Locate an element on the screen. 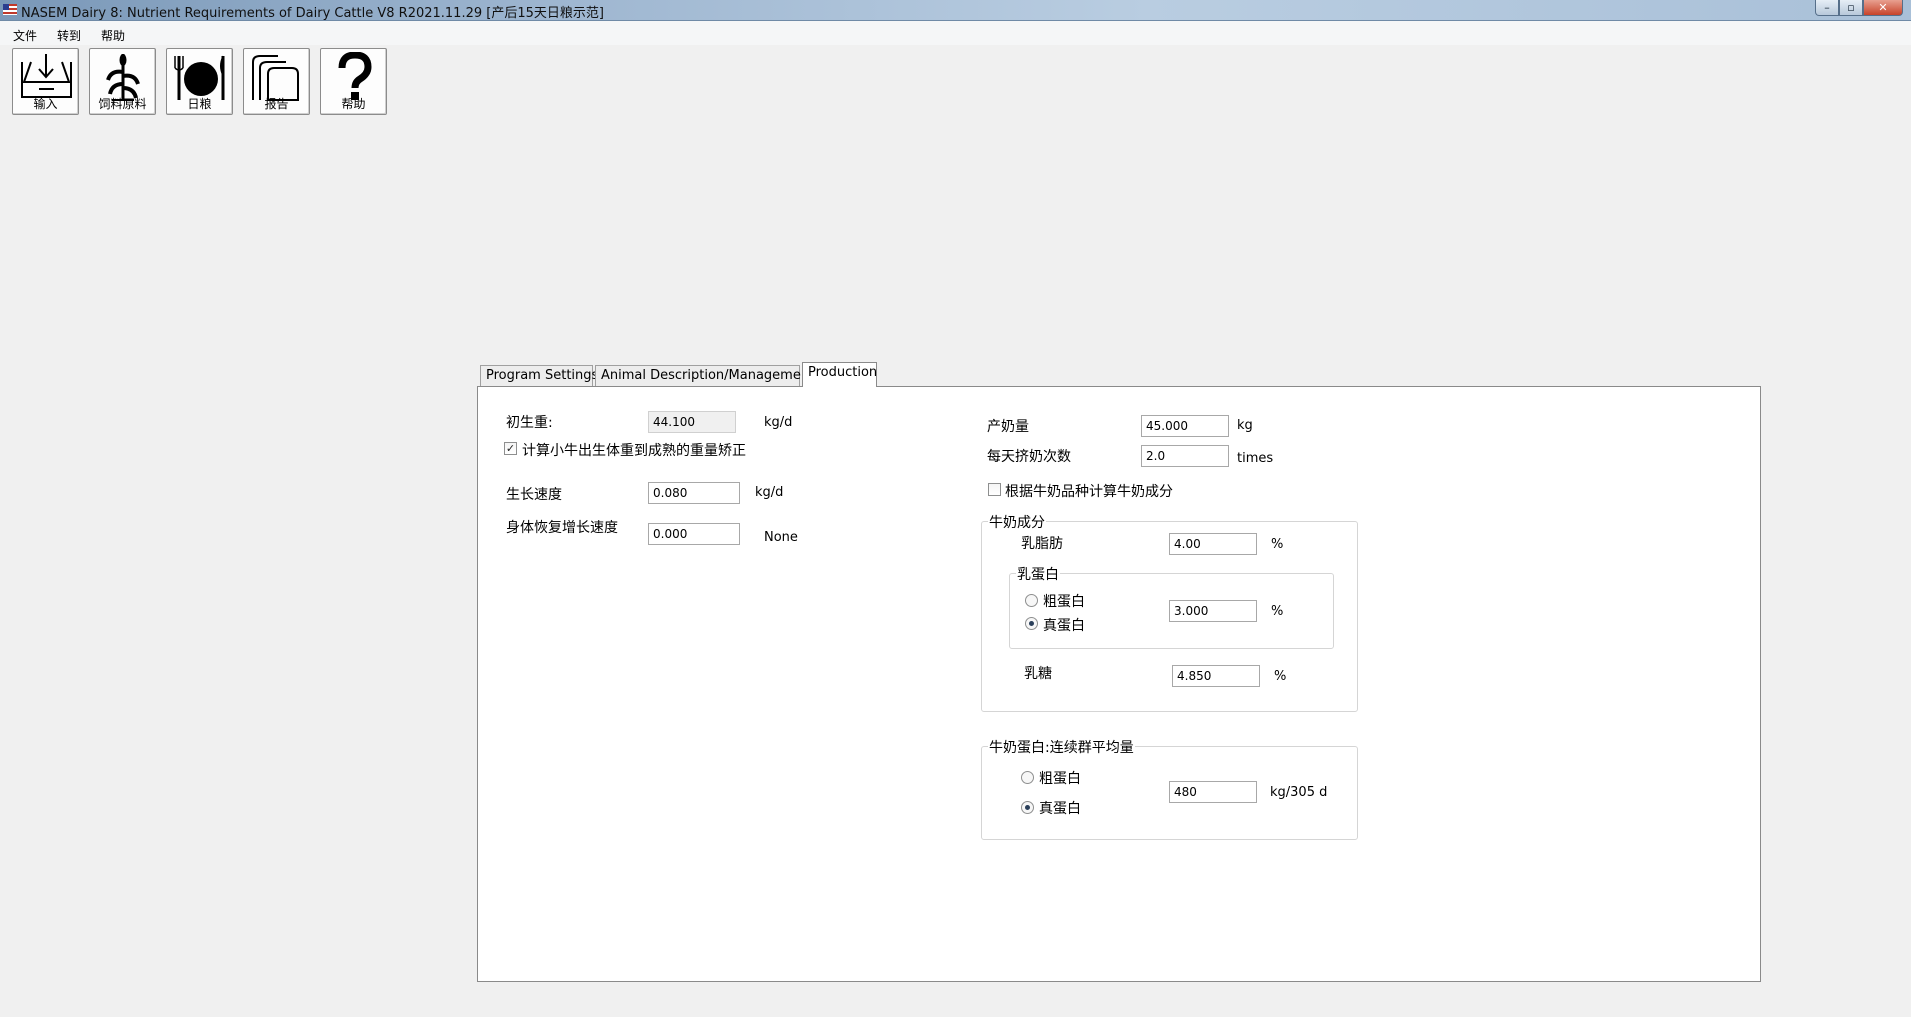 The width and height of the screenshot is (1911, 1017). growth-rate-unit: kg/d is located at coordinates (769, 492).